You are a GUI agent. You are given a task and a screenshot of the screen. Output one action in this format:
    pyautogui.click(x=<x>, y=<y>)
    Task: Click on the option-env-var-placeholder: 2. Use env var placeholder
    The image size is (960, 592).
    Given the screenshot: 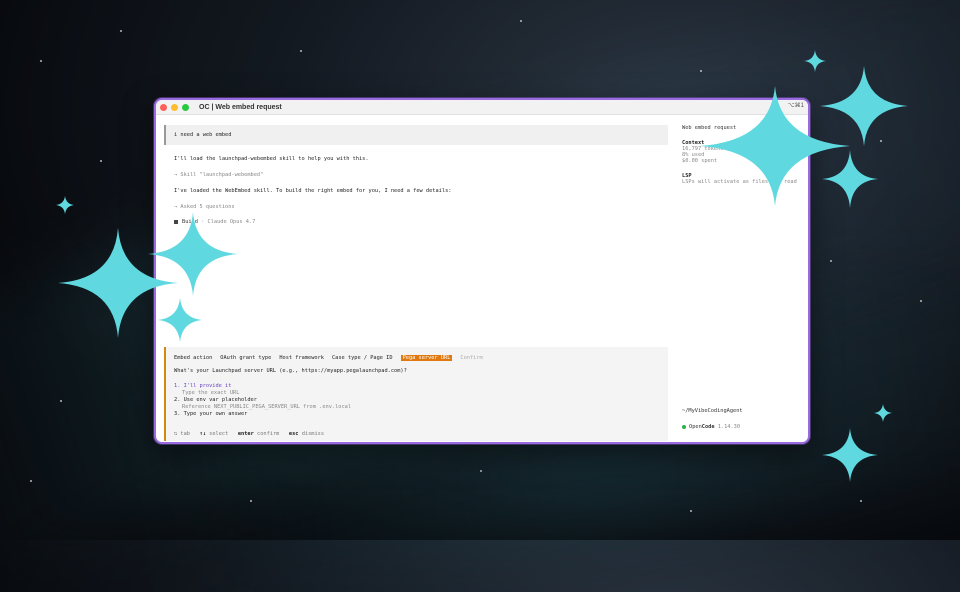 What is the action you would take?
    pyautogui.click(x=215, y=400)
    